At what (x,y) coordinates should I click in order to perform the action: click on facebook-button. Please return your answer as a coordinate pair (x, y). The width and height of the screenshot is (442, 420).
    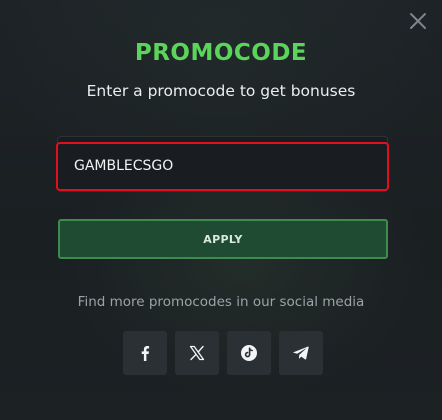
    Looking at the image, I should click on (145, 353).